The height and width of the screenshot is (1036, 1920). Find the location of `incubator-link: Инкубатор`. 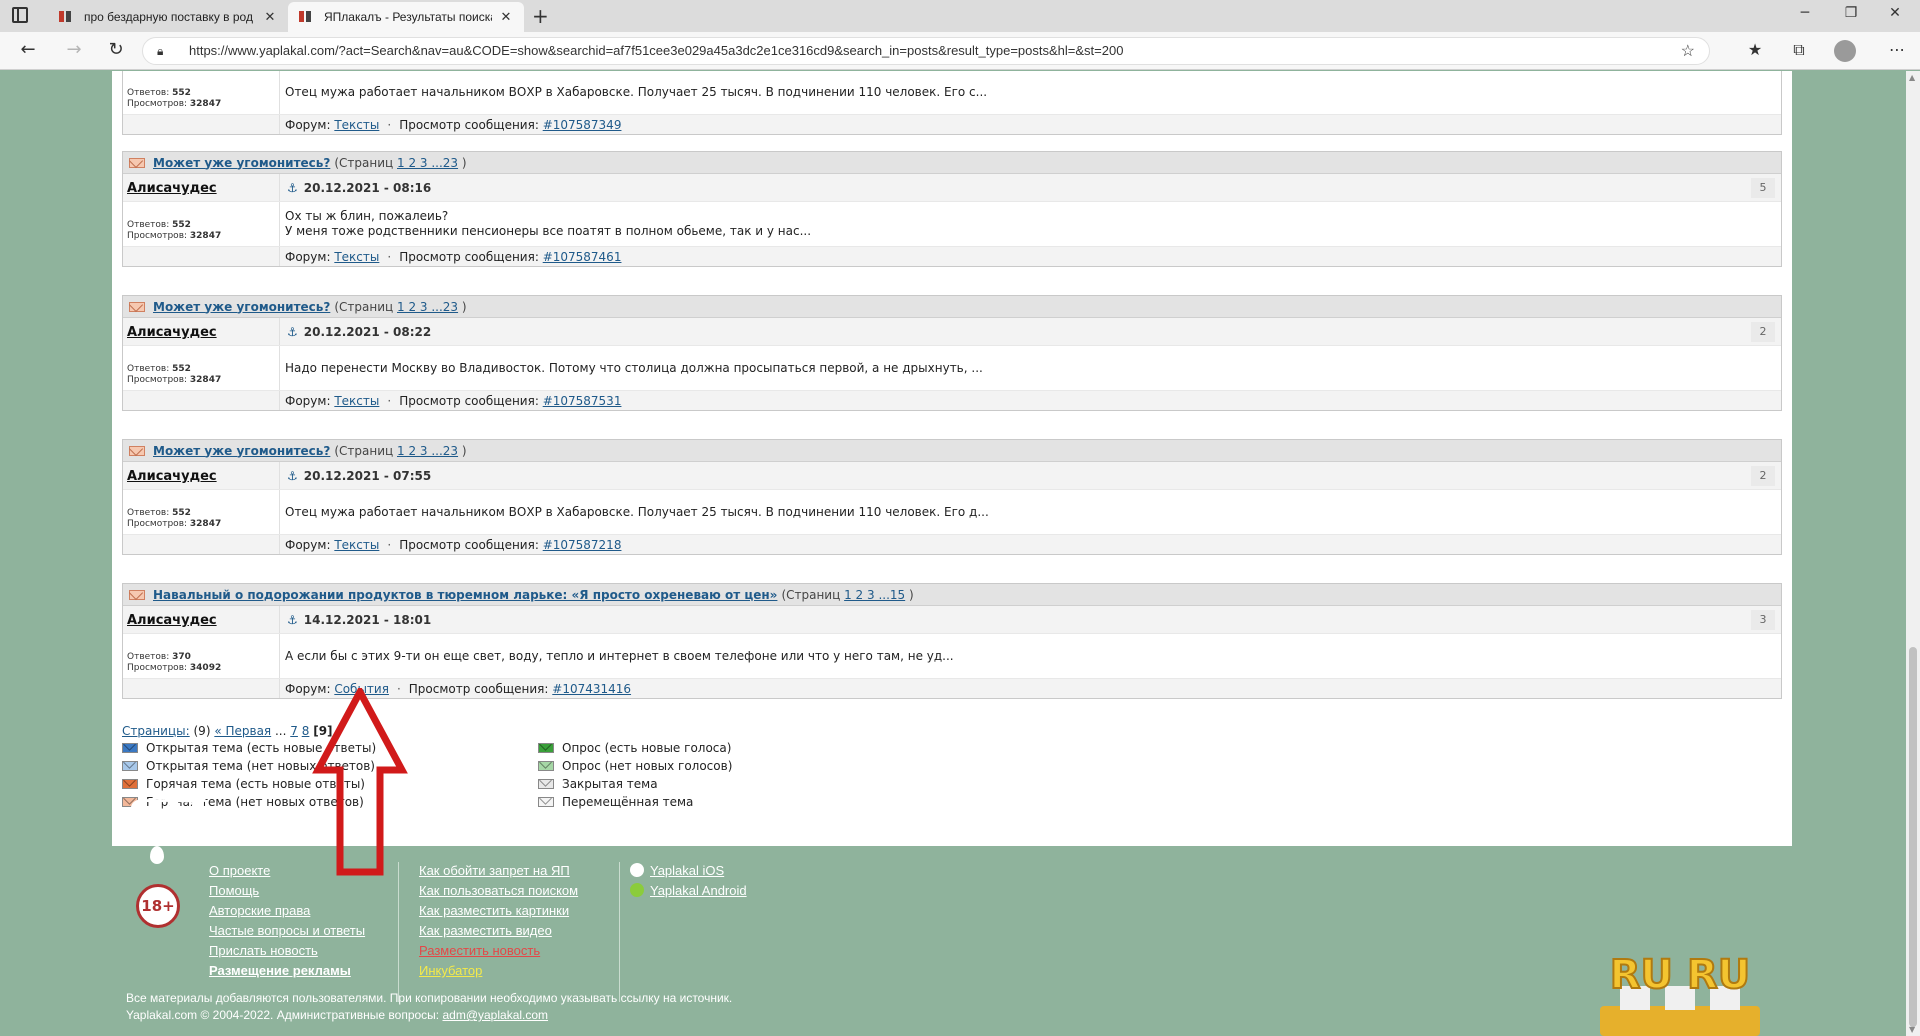

incubator-link: Инкубатор is located at coordinates (498, 971).